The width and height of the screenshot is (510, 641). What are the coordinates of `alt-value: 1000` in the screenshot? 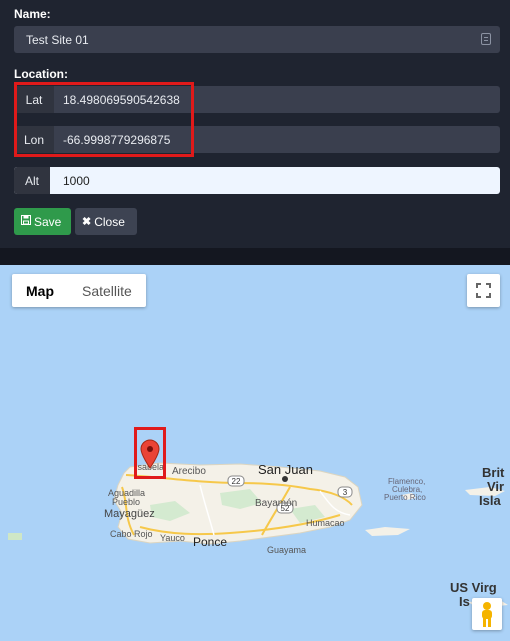 It's located at (76, 181).